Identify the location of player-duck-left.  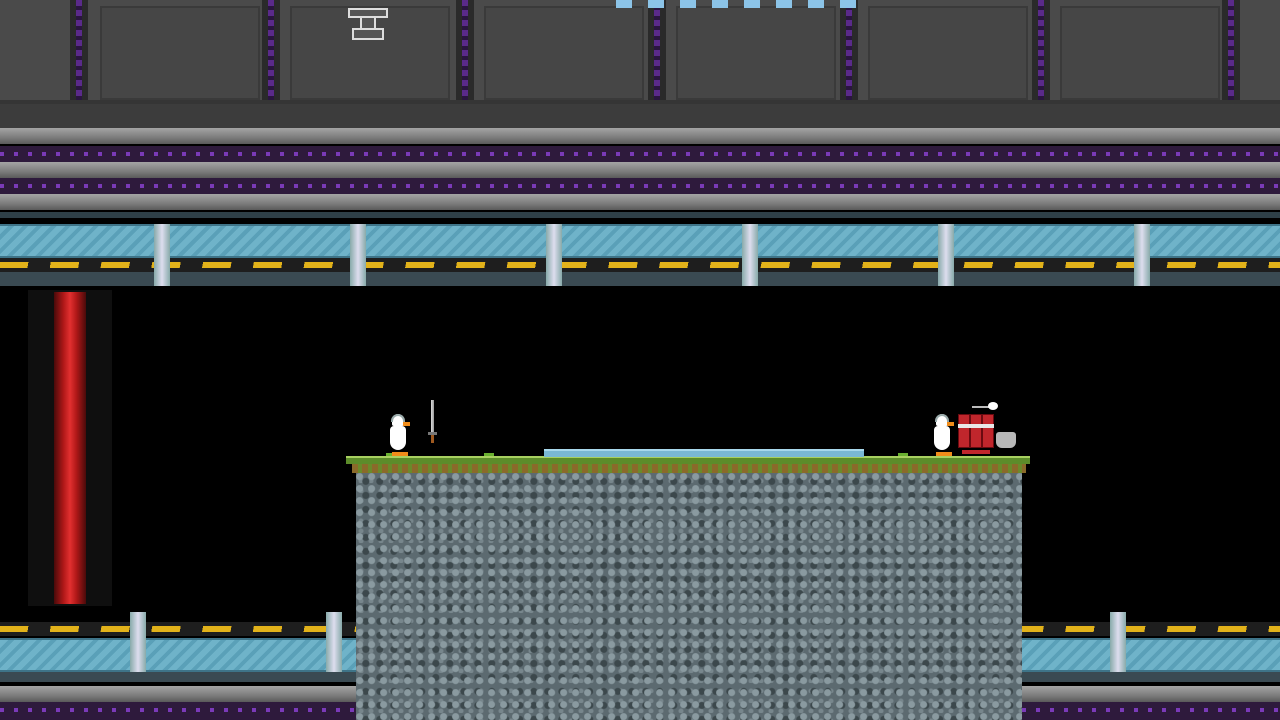
(399, 436).